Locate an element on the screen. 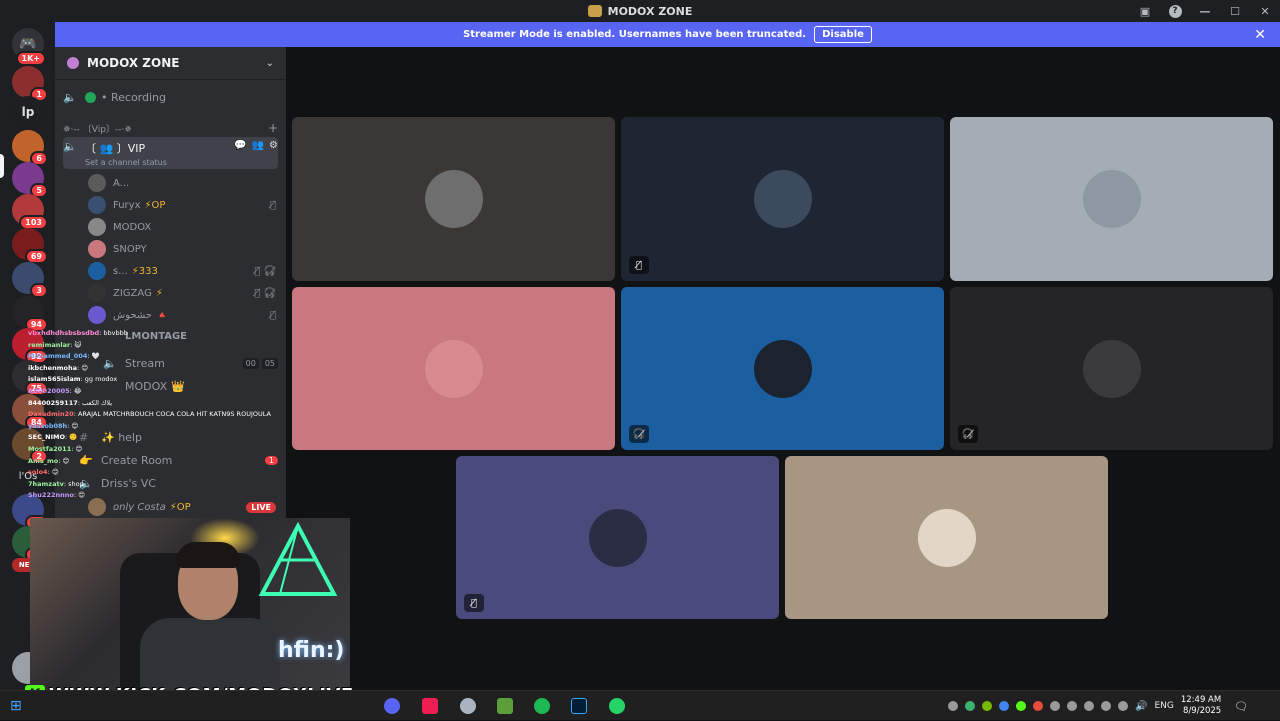 This screenshot has height=721, width=1280. channel-status: Set a channel status is located at coordinates (126, 162).